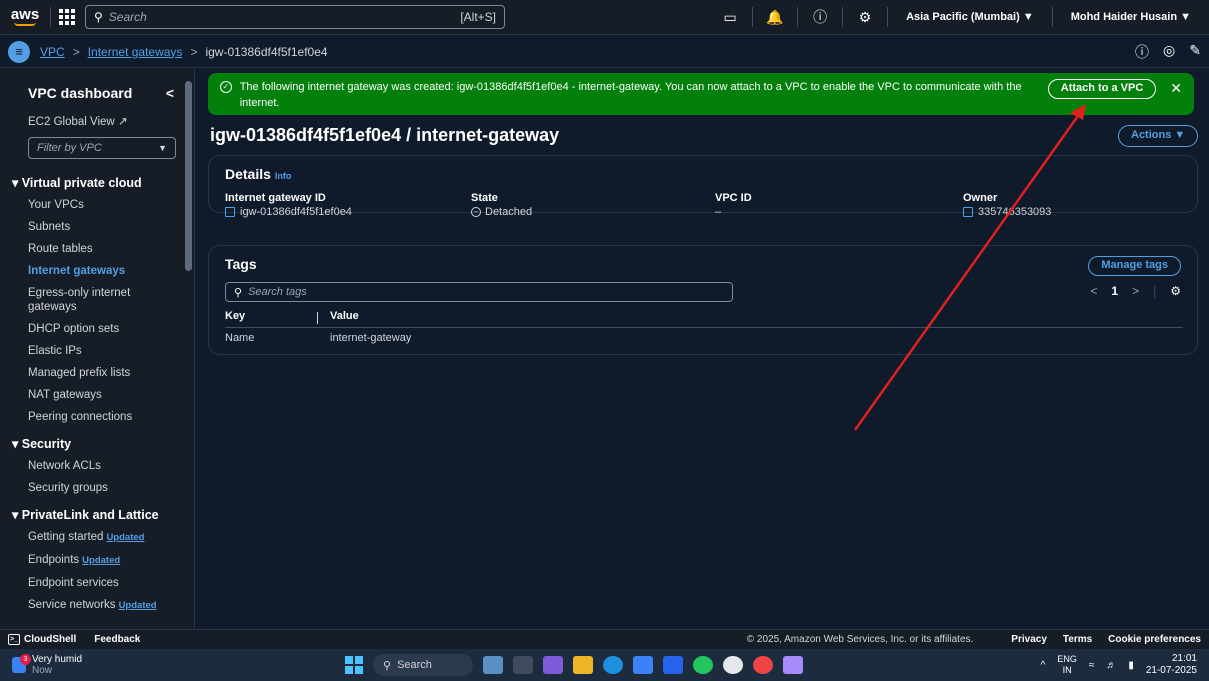 The width and height of the screenshot is (1209, 681). Describe the element at coordinates (1093, 291) in the screenshot. I see `prev-page-icon: <` at that location.